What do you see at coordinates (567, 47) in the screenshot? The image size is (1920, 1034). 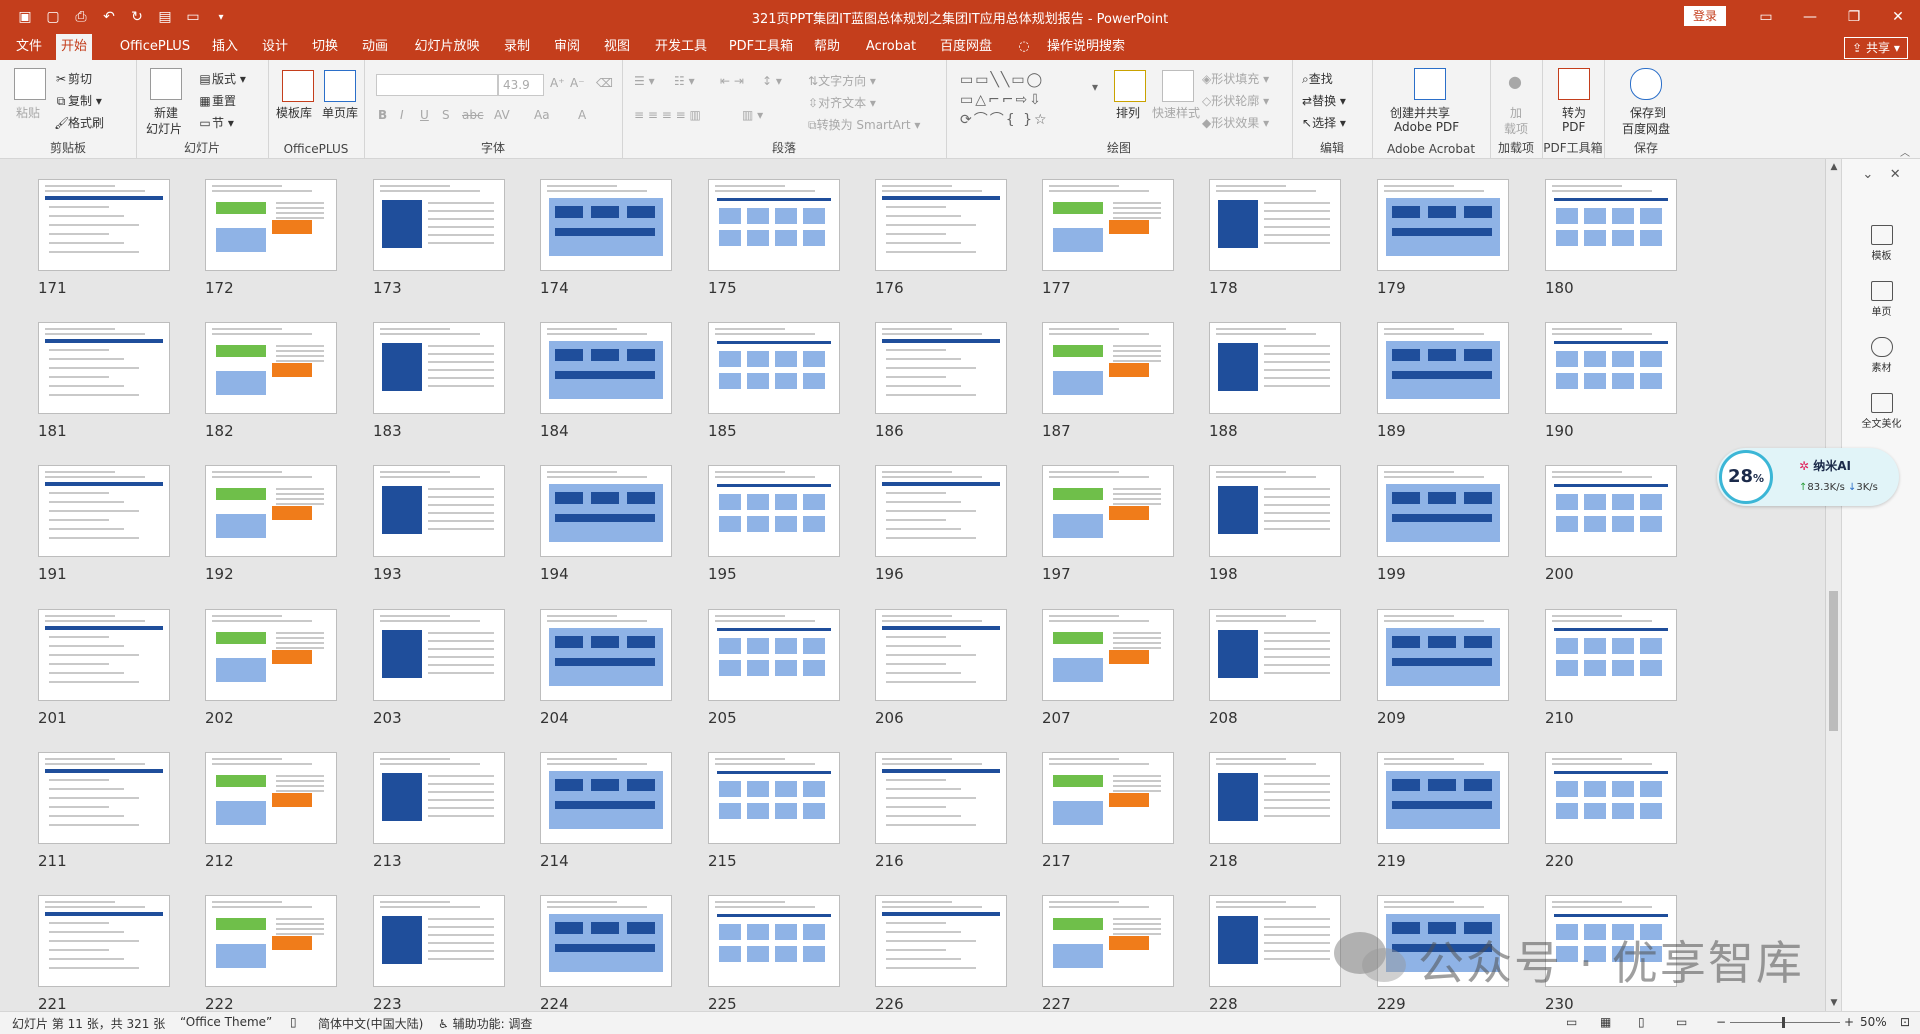 I see `tab-review: 审阅` at bounding box center [567, 47].